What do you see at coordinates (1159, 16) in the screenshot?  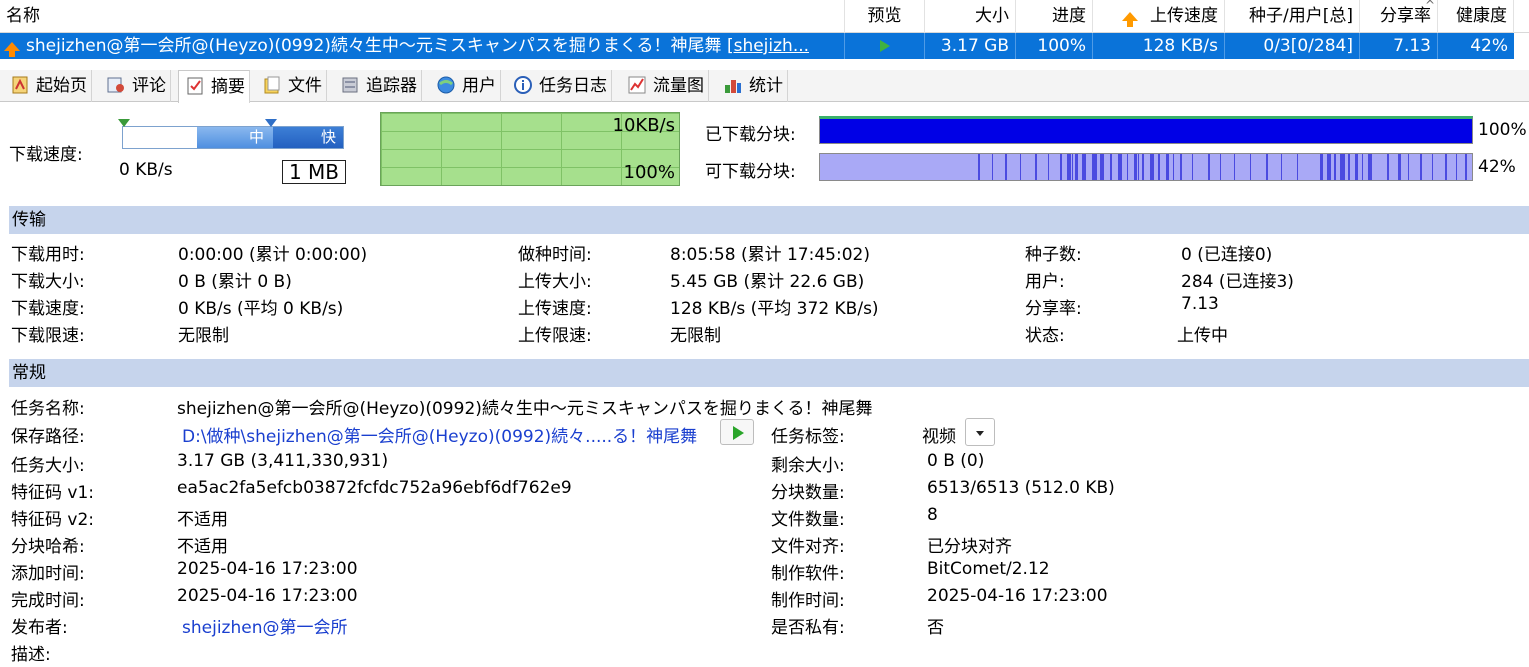 I see `column-header-upload-speed: 上传速度` at bounding box center [1159, 16].